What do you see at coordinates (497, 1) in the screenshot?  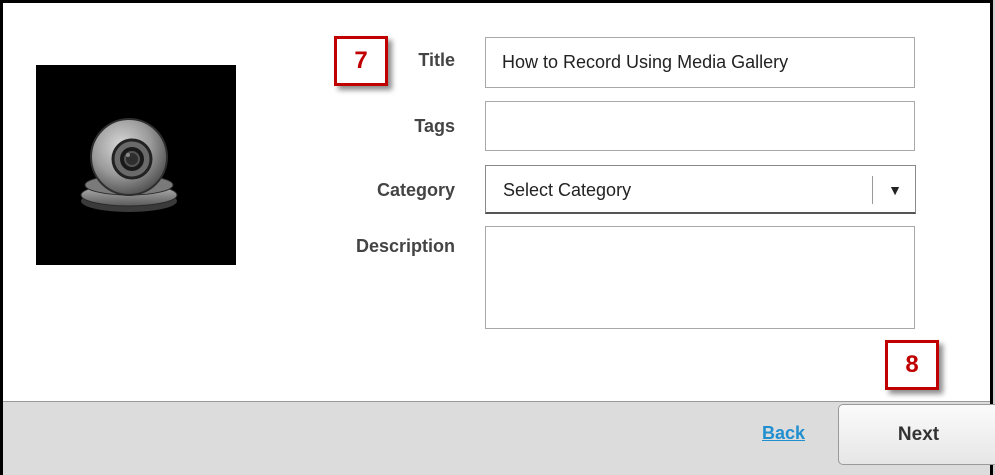 I see `window-border-top` at bounding box center [497, 1].